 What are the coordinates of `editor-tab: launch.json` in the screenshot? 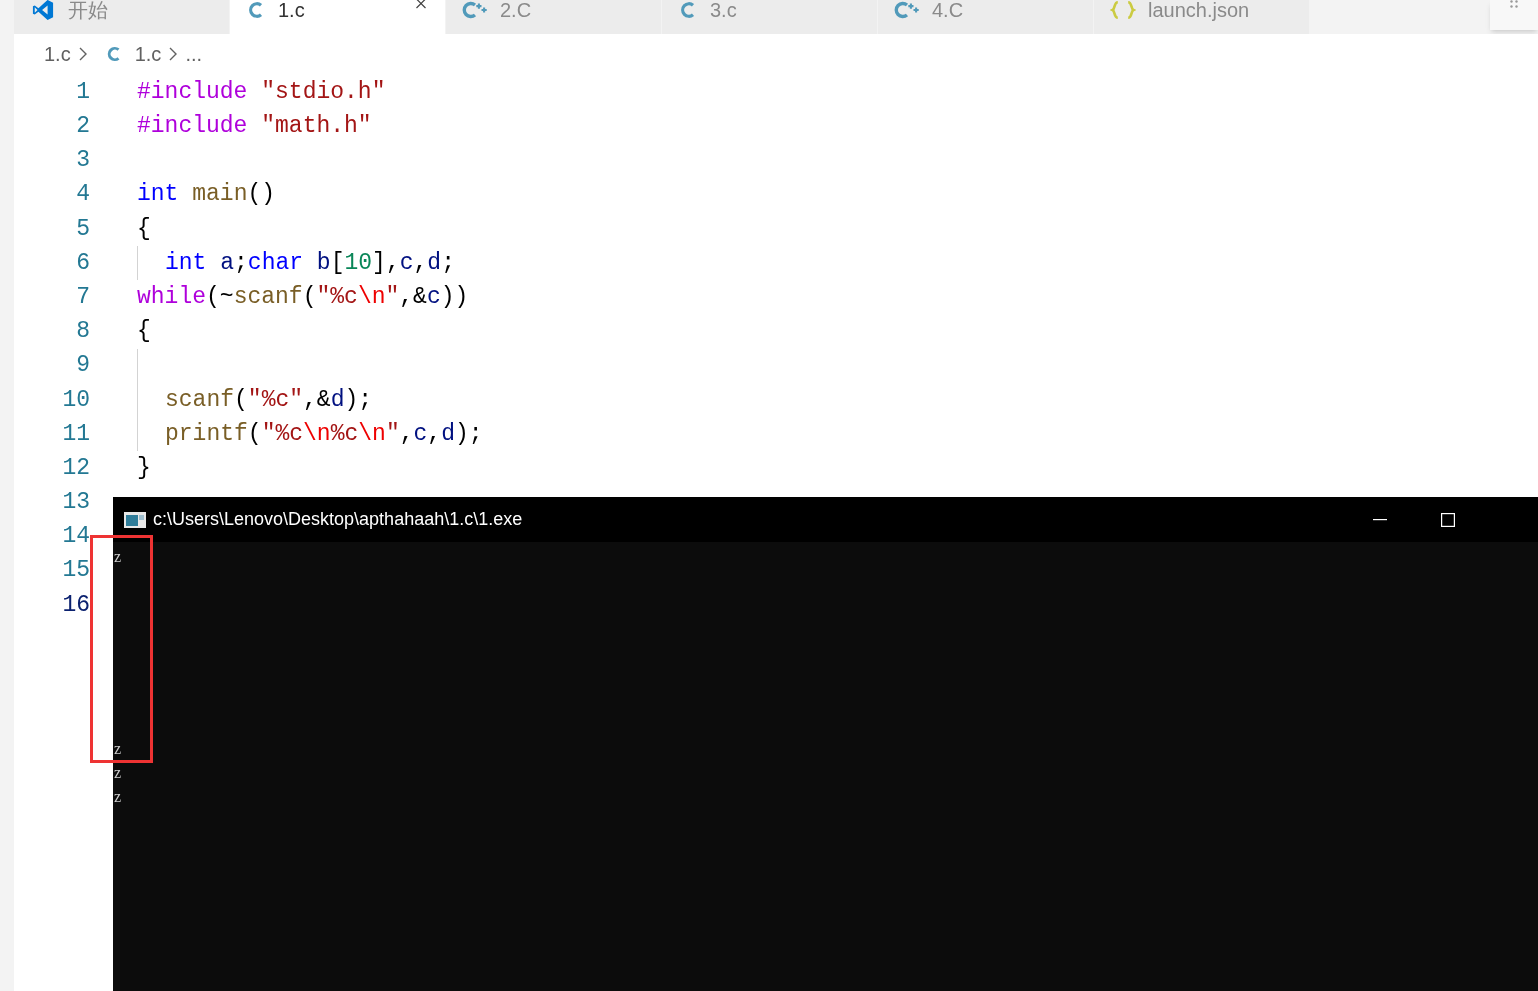 It's located at (1202, 17).